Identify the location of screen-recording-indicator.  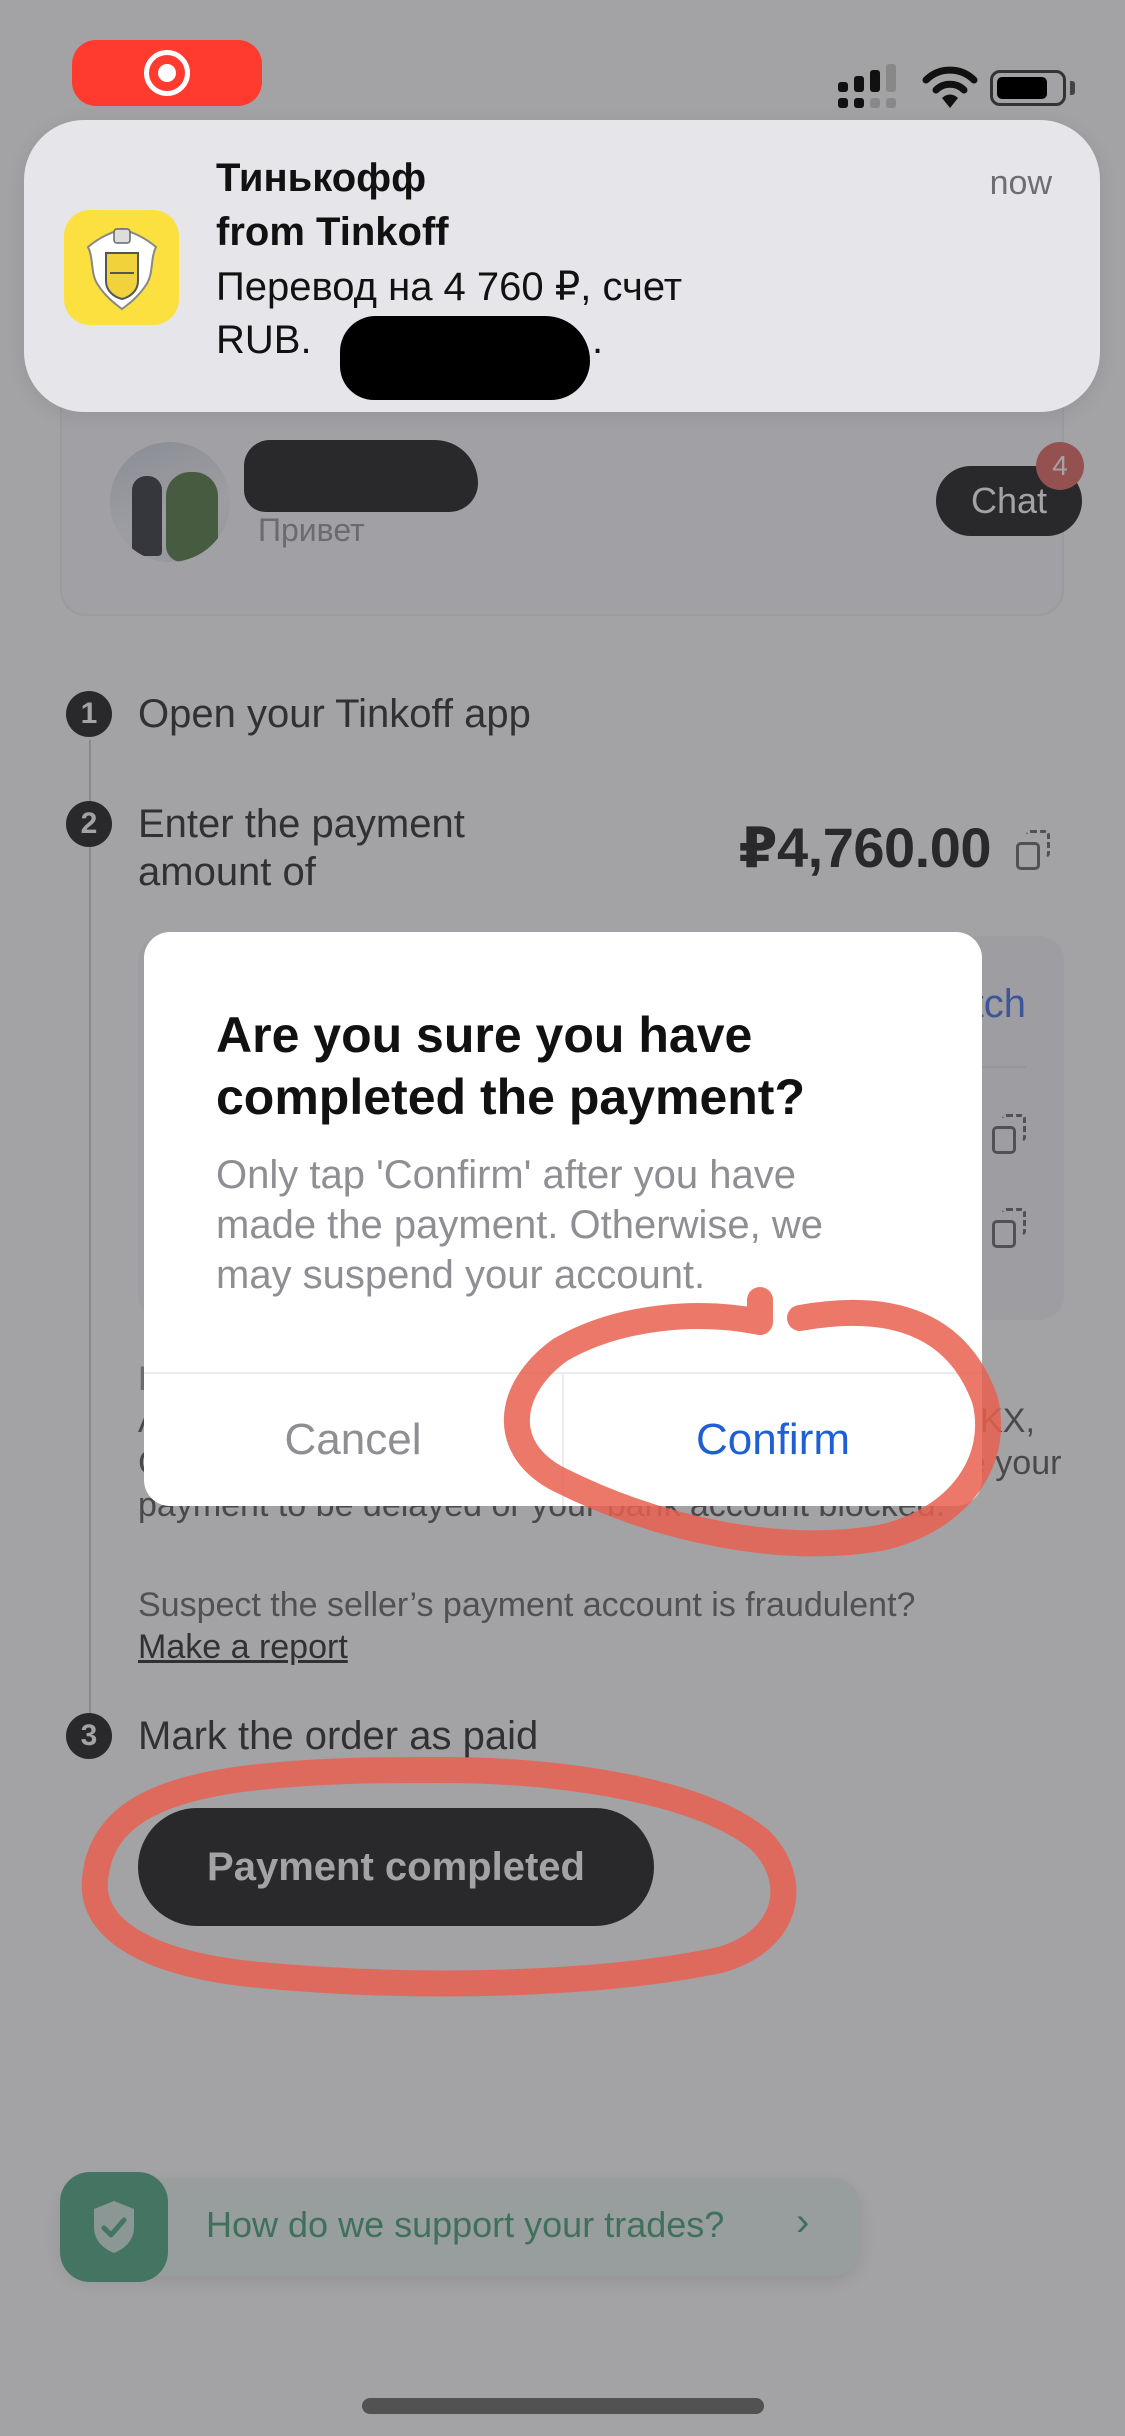
(167, 73).